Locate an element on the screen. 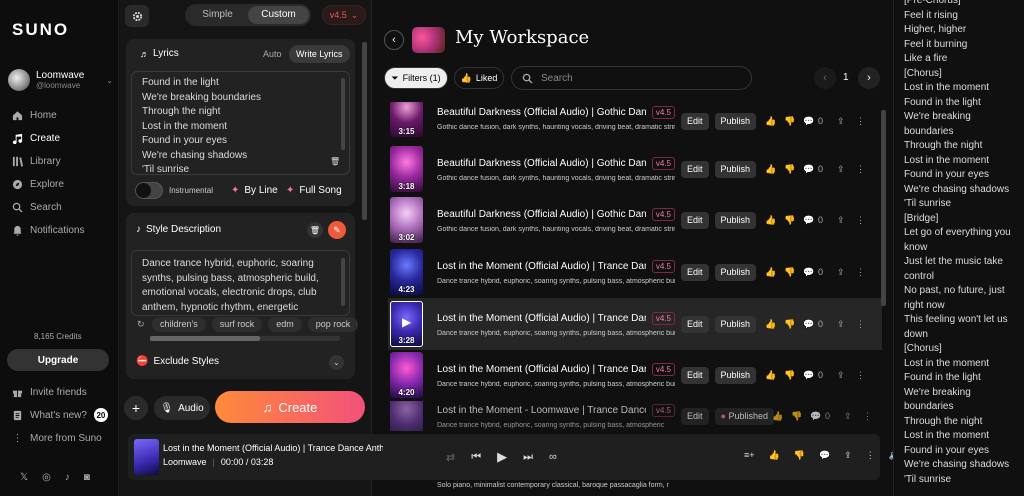 This screenshot has width=1024, height=496. full-song-button: ✦ Full Song is located at coordinates (314, 190).